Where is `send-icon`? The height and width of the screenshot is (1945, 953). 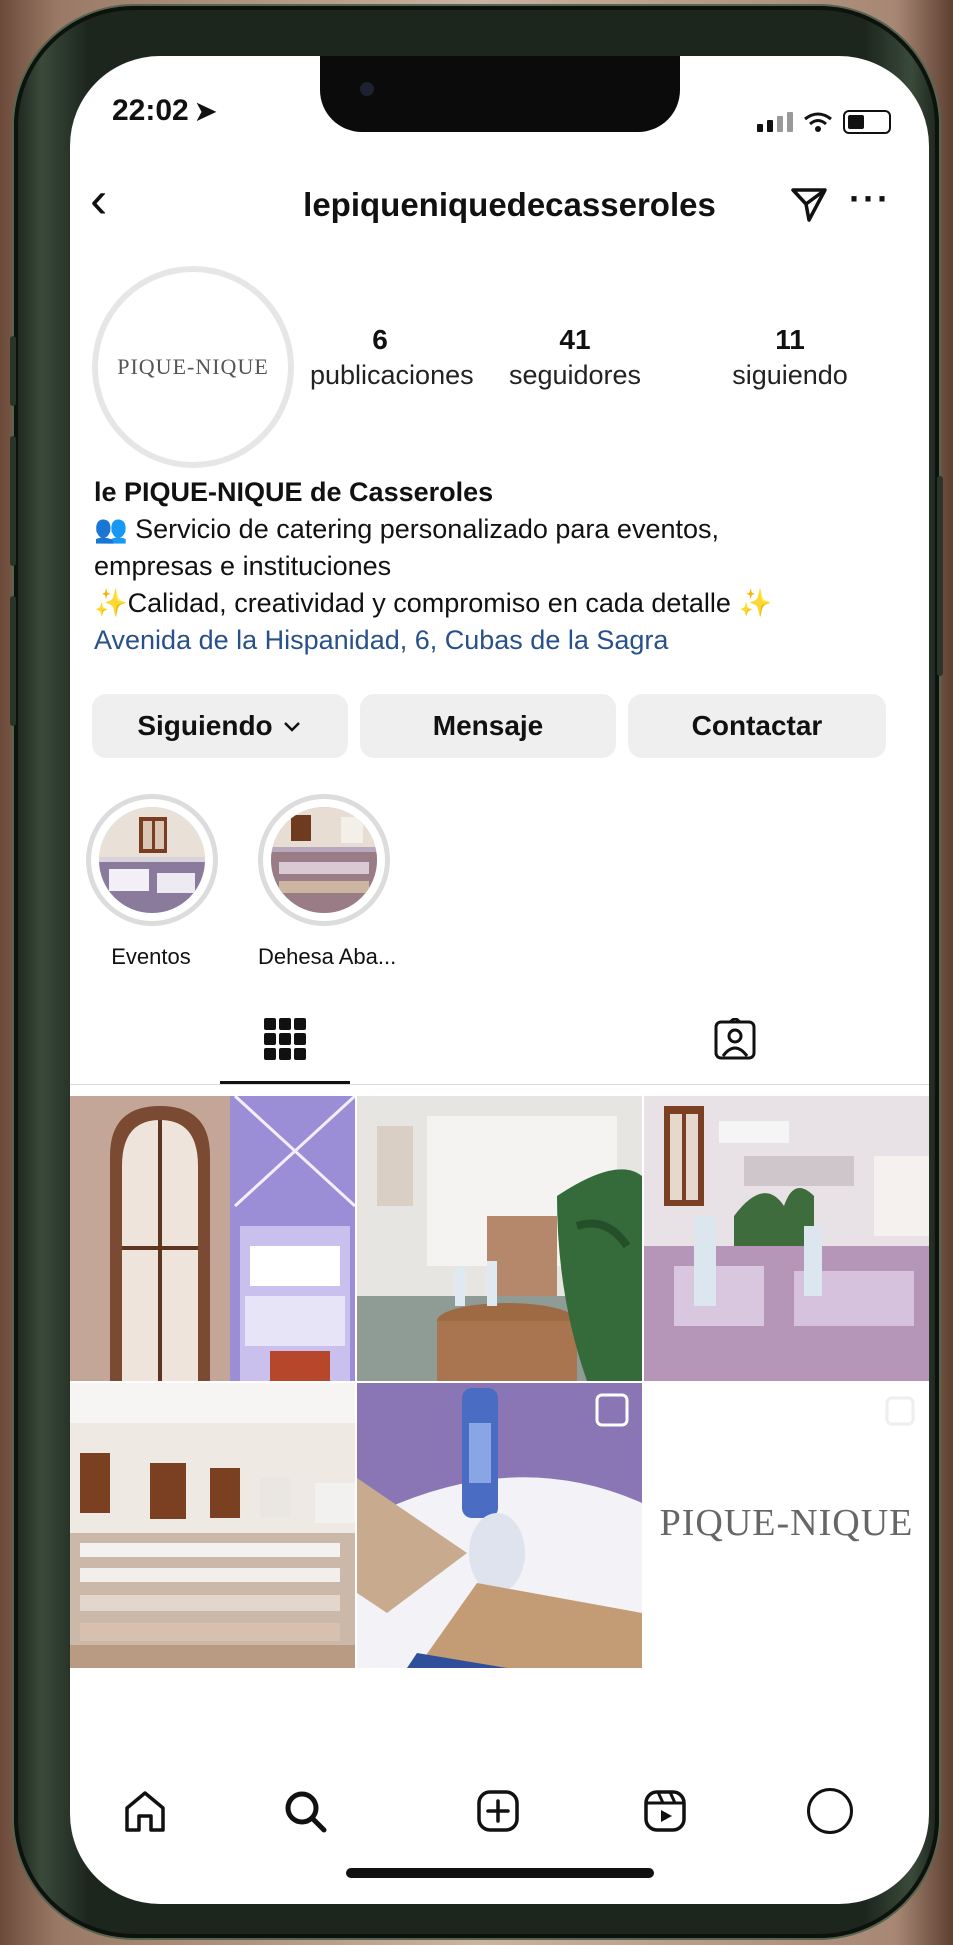
send-icon is located at coordinates (809, 204).